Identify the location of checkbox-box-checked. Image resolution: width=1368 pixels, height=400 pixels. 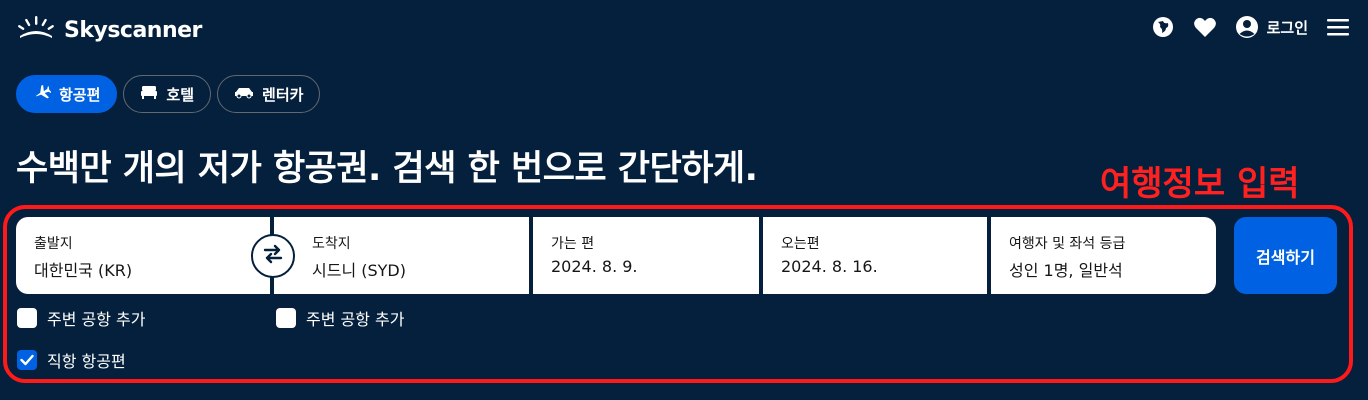
(27, 360).